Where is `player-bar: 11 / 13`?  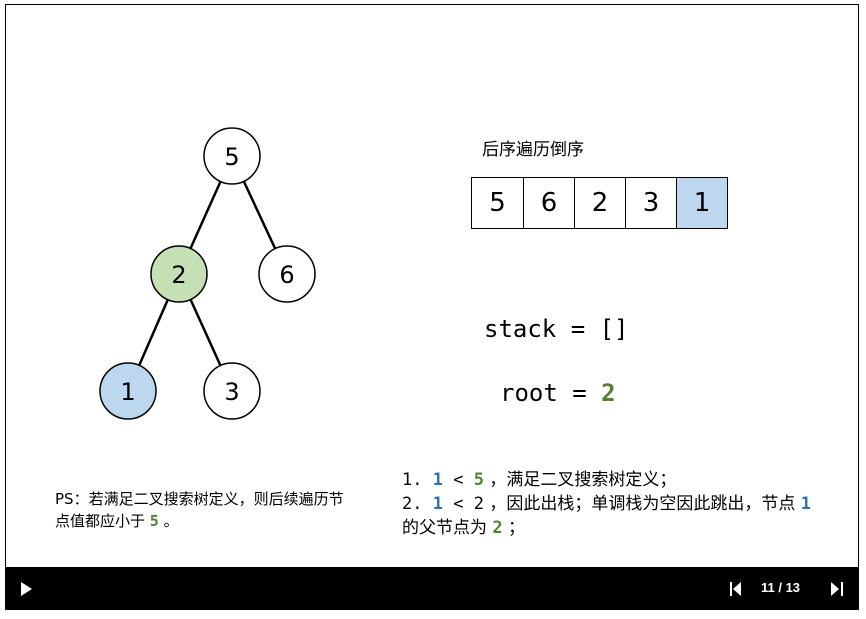
player-bar: 11 / 13 is located at coordinates (432, 589).